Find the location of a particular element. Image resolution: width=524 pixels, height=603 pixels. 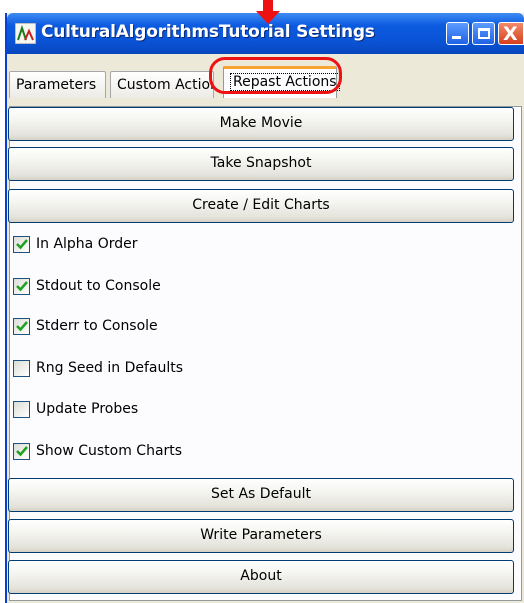

close-icon: X is located at coordinates (510, 34).